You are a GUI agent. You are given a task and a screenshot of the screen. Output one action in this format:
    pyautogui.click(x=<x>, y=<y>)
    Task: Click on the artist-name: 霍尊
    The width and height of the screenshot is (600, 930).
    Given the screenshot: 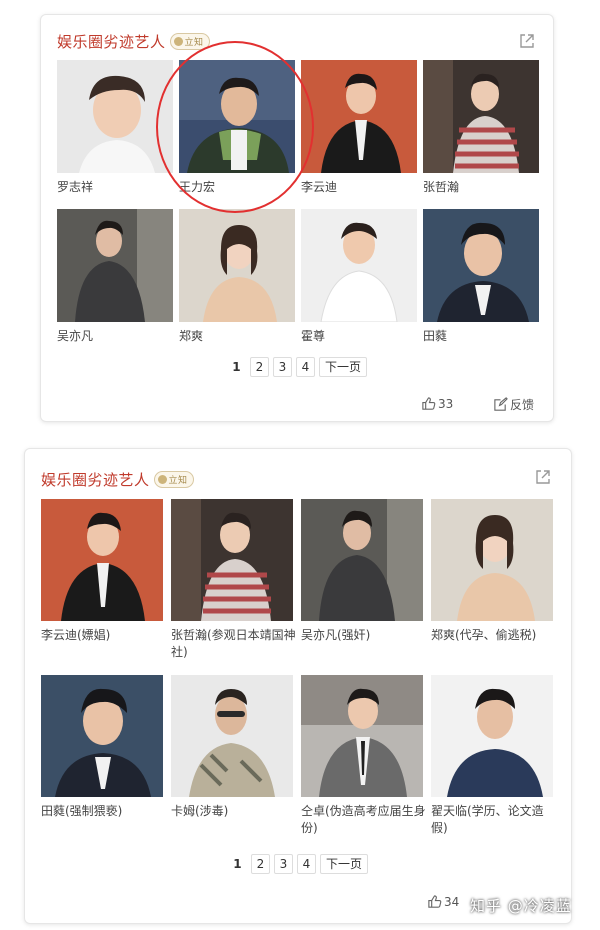 What is the action you would take?
    pyautogui.click(x=359, y=336)
    